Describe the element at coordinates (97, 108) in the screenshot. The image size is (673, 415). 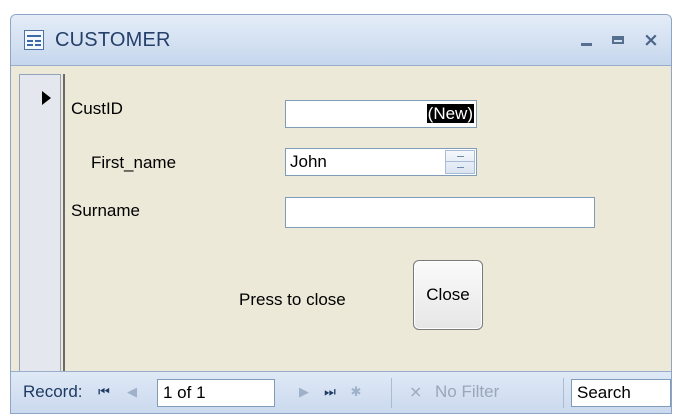
I see `custid-label: CustID` at that location.